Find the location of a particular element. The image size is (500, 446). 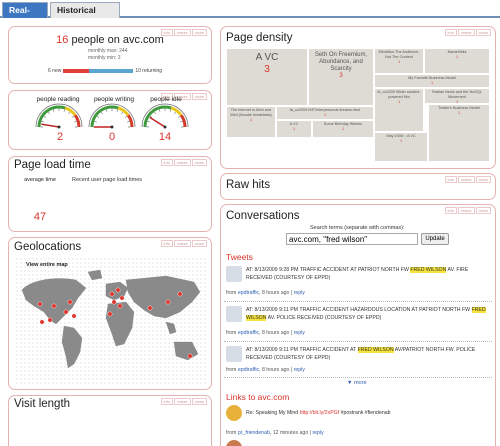

search-terms-input is located at coordinates (352, 239).